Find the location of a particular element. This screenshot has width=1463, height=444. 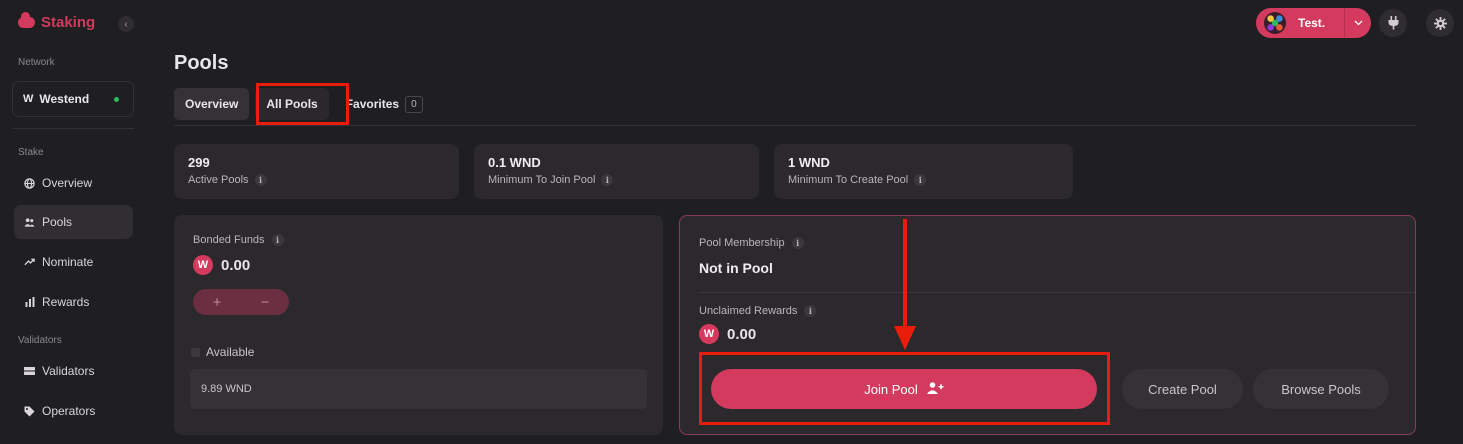

user-plus-icon is located at coordinates (935, 389).